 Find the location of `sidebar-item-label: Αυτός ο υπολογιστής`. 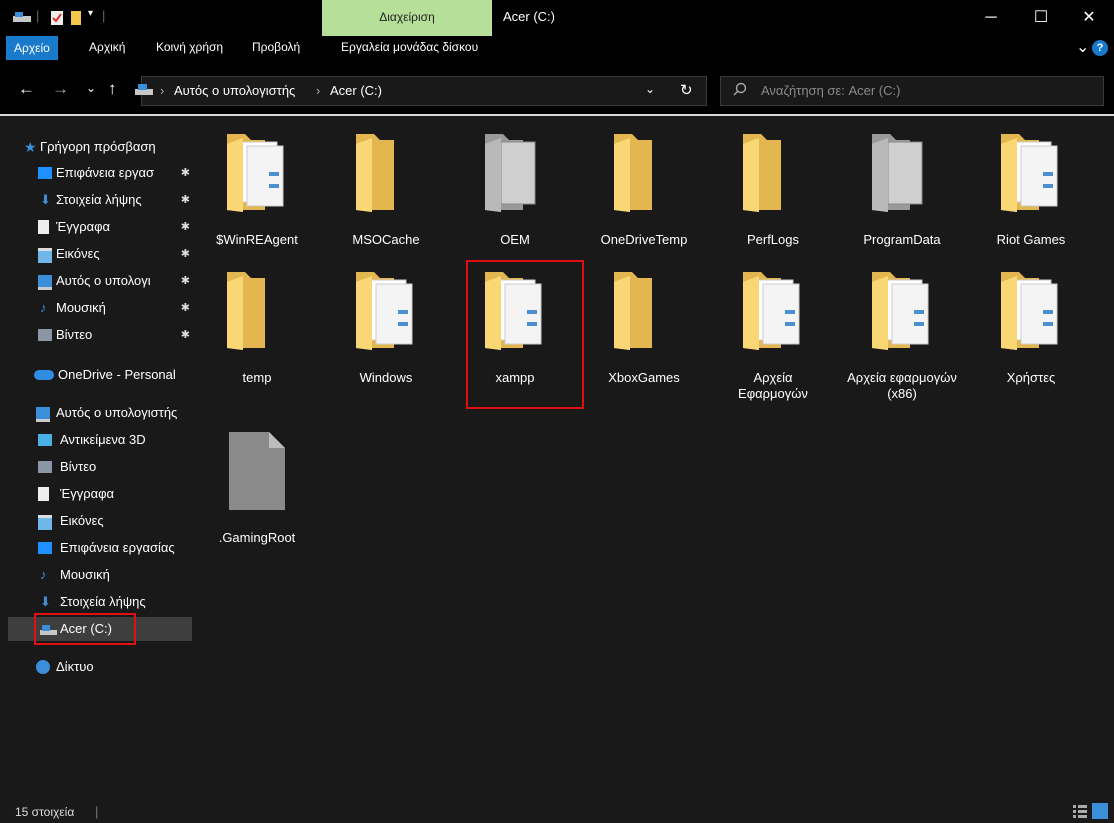

sidebar-item-label: Αυτός ο υπολογιστής is located at coordinates (117, 412).